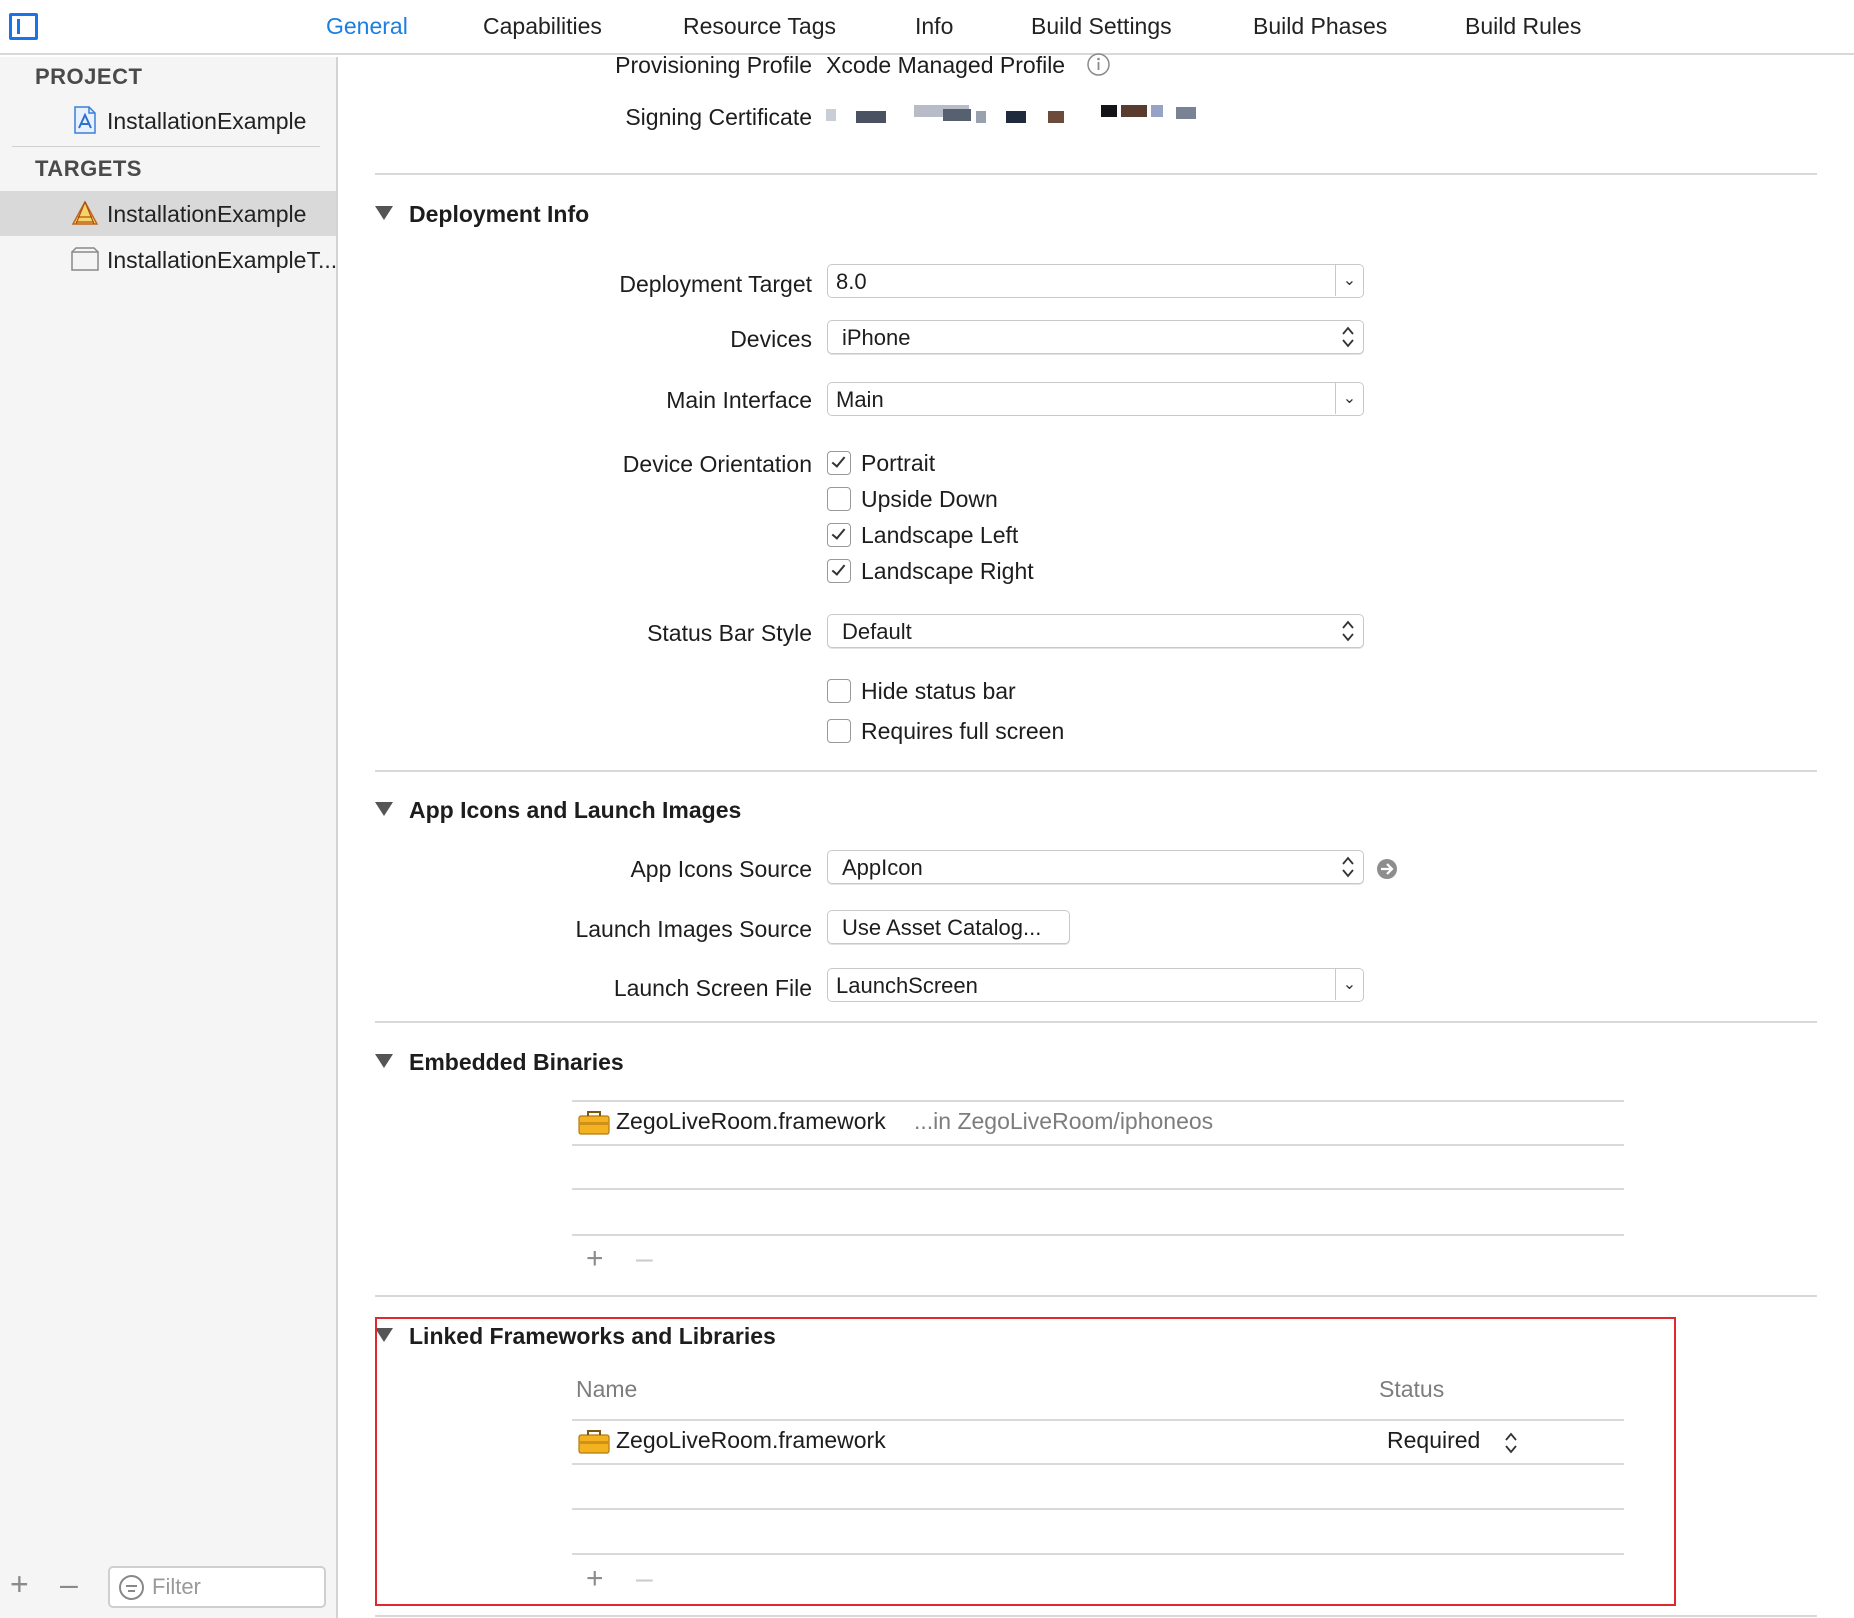 This screenshot has width=1854, height=1618. What do you see at coordinates (594, 1123) in the screenshot?
I see `framework-toolbox-icon` at bounding box center [594, 1123].